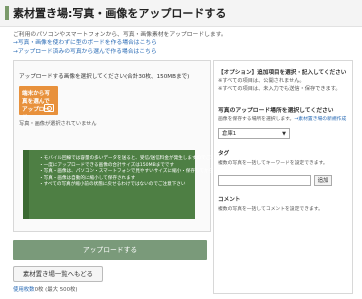  What do you see at coordinates (110, 250) in the screenshot?
I see `upload-button: アップロードする` at bounding box center [110, 250].